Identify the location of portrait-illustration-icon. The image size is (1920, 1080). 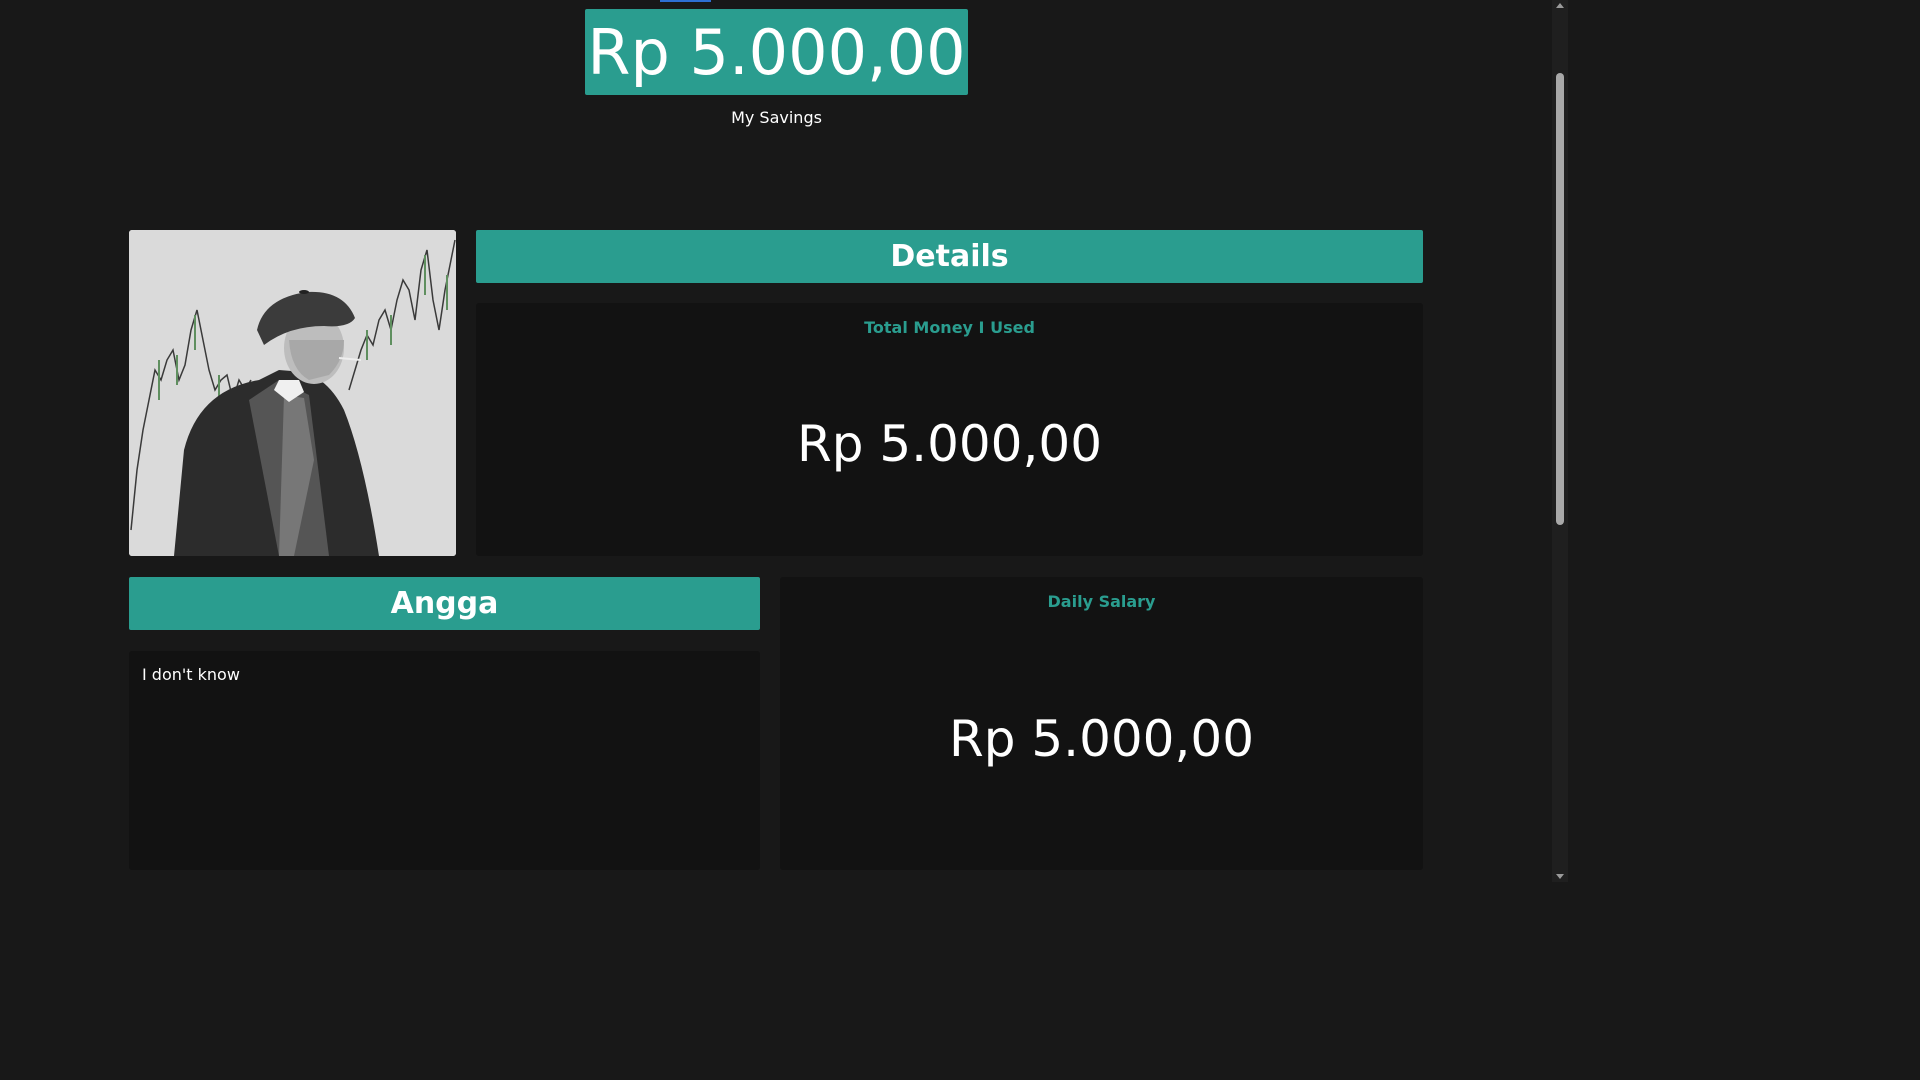
(292, 393).